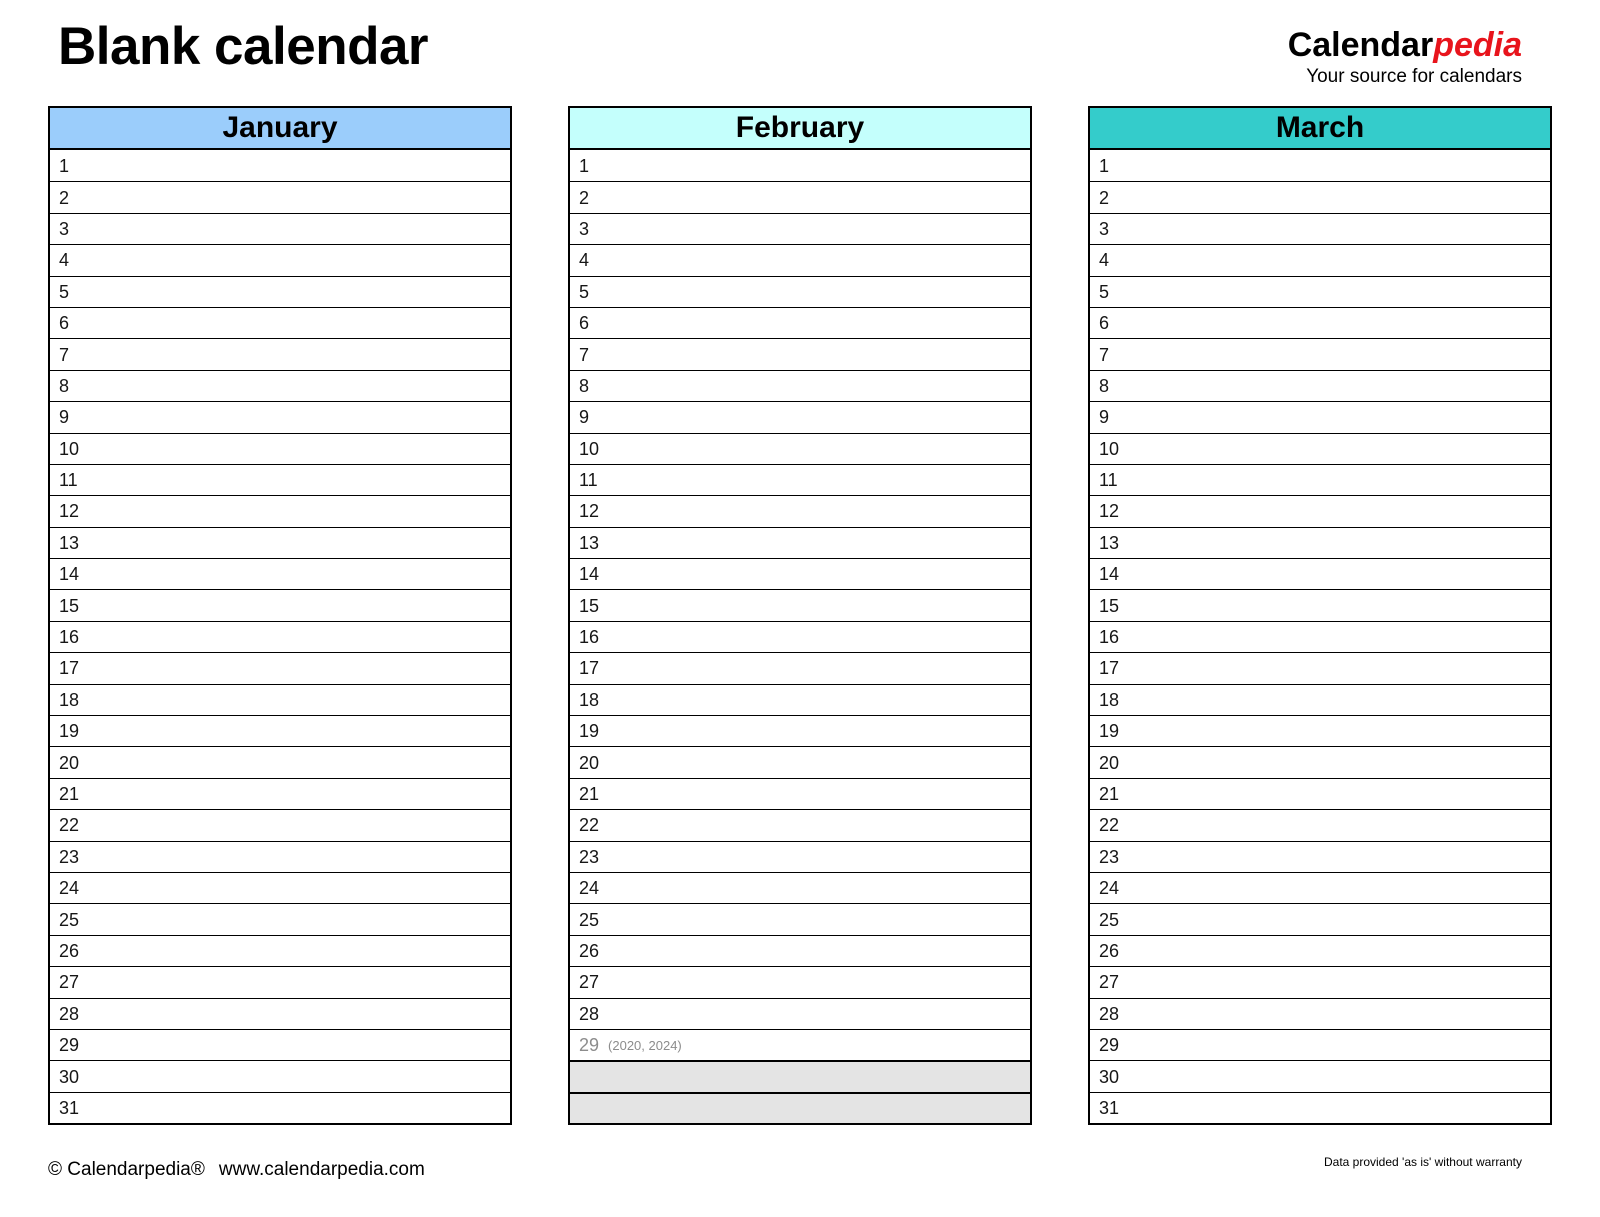  I want to click on footer-disclaimer: Data provided 'as is' without warranty, so click(1422, 1162).